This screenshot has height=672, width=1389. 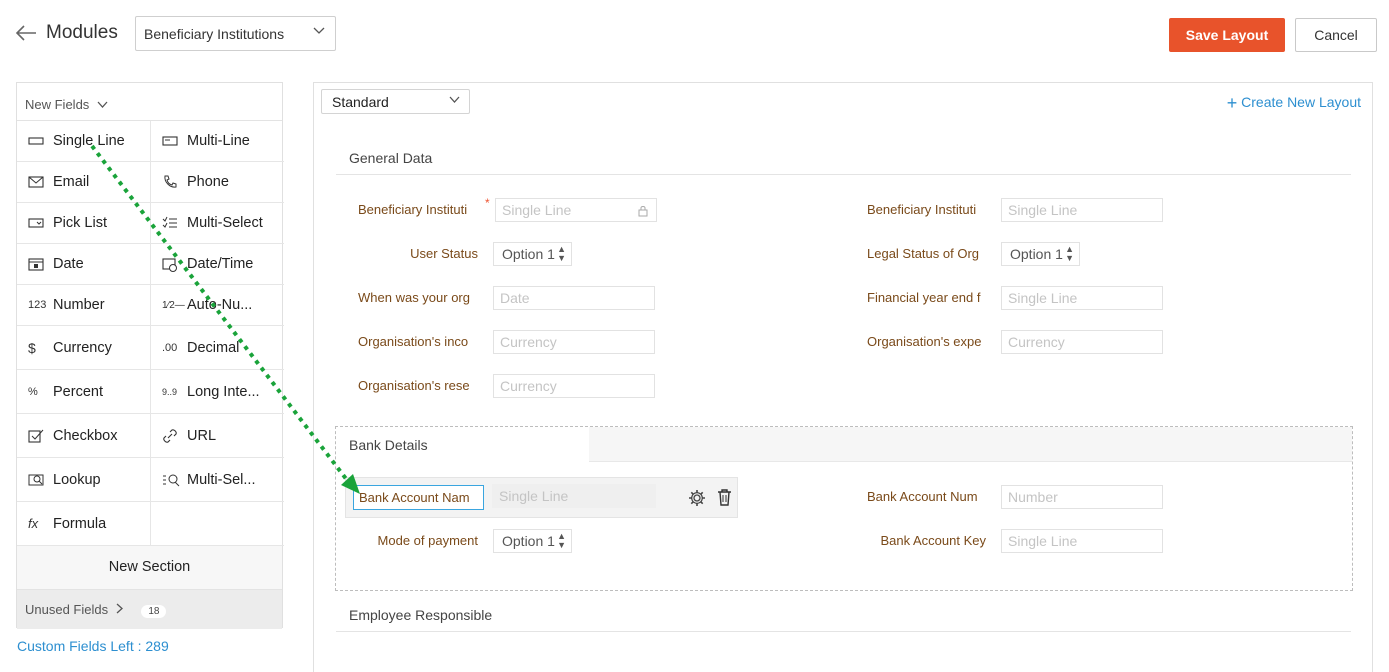 What do you see at coordinates (926, 496) in the screenshot?
I see `field-label-bank-account-num: Bank Account Num` at bounding box center [926, 496].